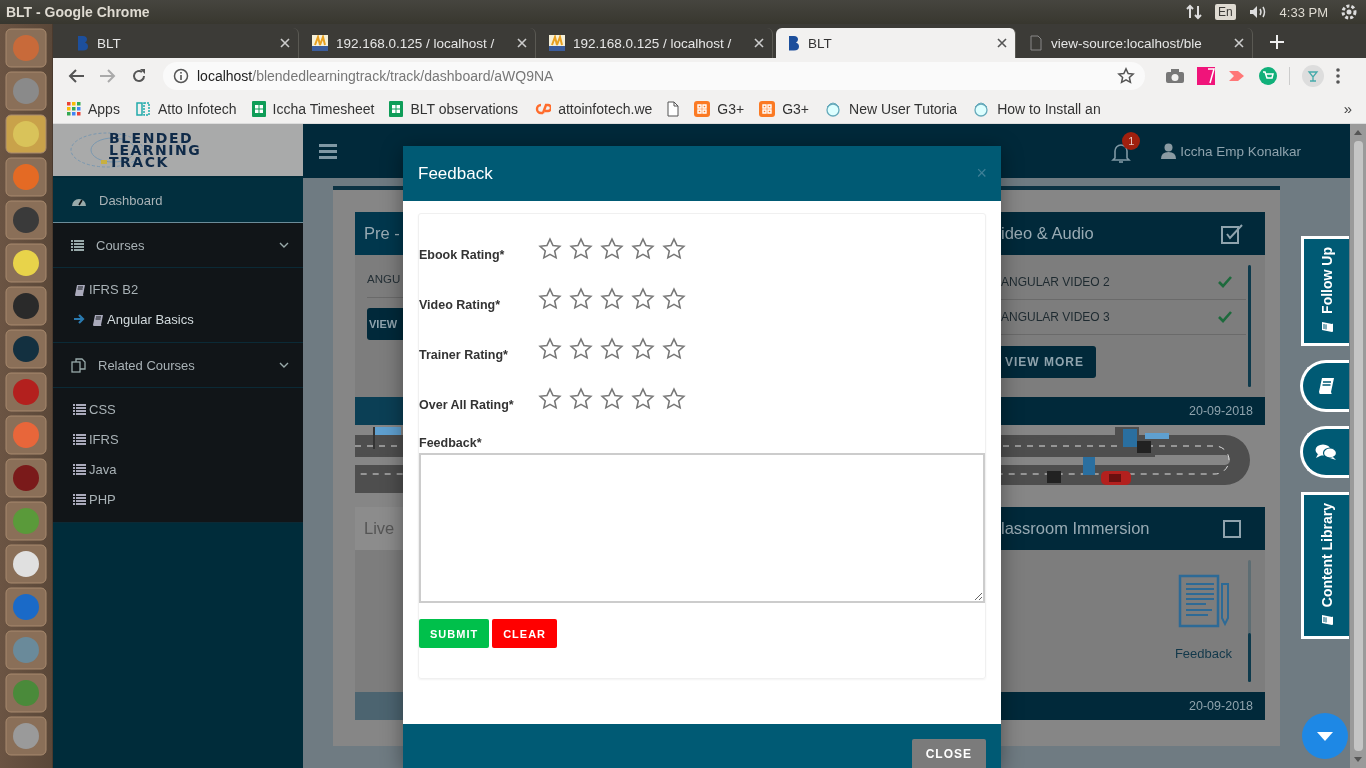  Describe the element at coordinates (896, 43) in the screenshot. I see `browser-tab: BLT` at that location.